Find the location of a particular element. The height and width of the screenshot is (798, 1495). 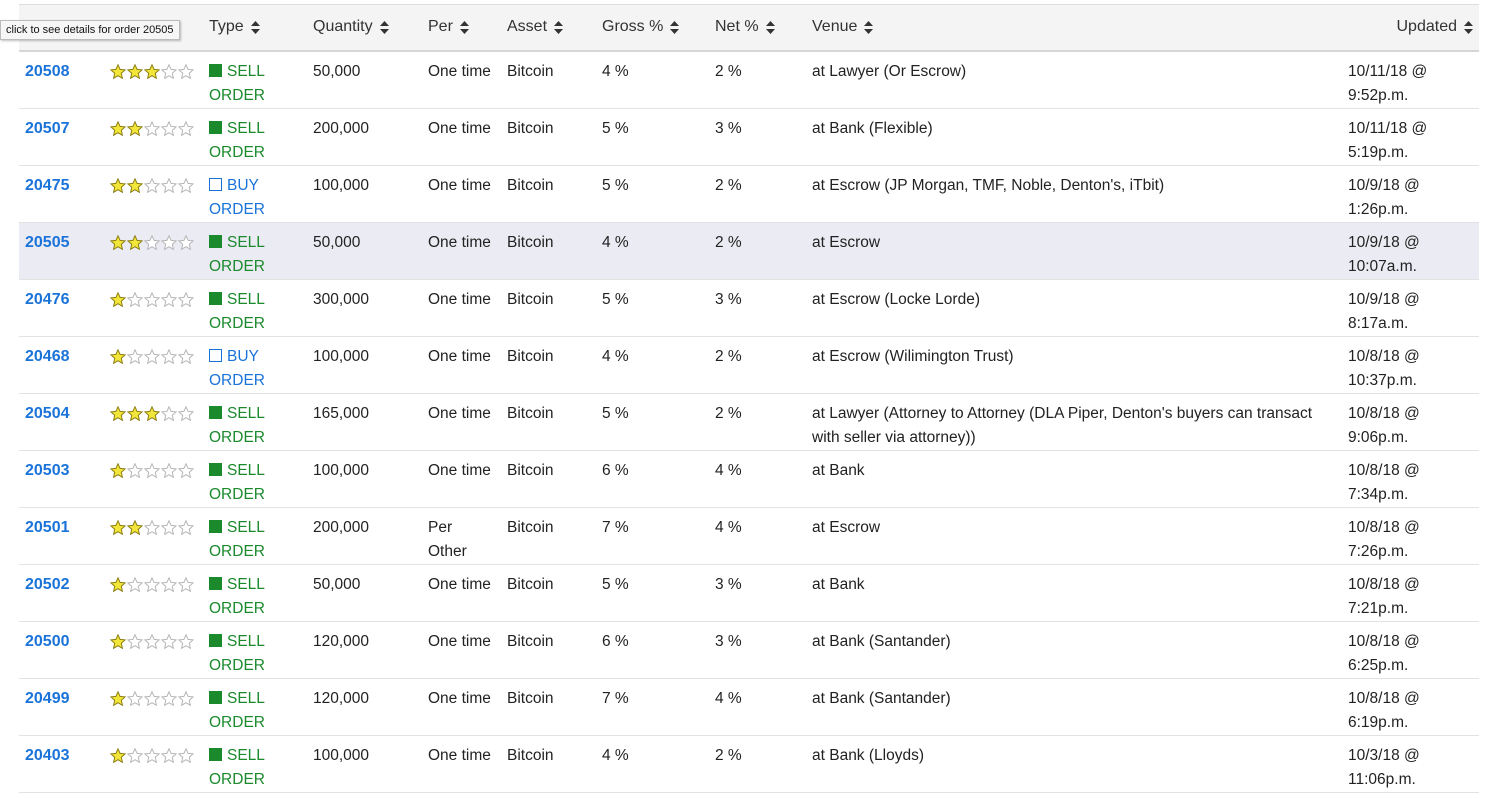

header-asset: Asset is located at coordinates (548, 28).